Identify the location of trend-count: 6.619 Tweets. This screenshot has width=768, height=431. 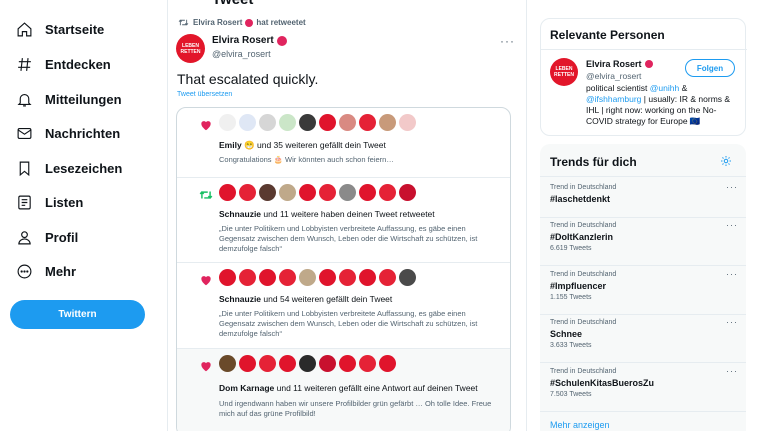
(571, 248).